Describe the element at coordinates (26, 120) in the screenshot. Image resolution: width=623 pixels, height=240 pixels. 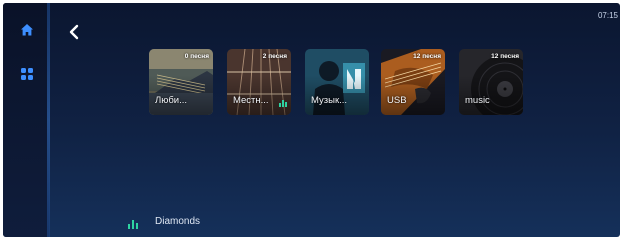
I see `sidebar` at that location.